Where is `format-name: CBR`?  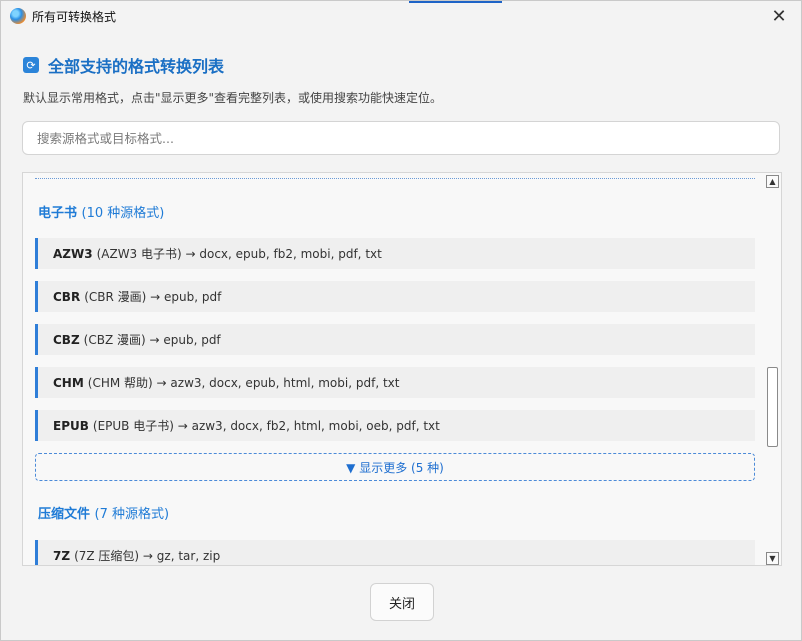
format-name: CBR is located at coordinates (67, 296).